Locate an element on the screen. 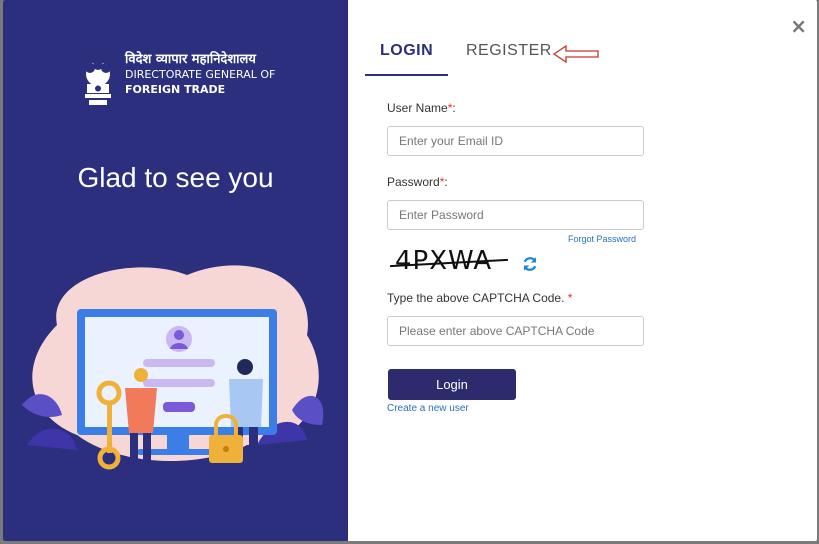 This screenshot has width=819, height=544. login-button: Login is located at coordinates (452, 384).